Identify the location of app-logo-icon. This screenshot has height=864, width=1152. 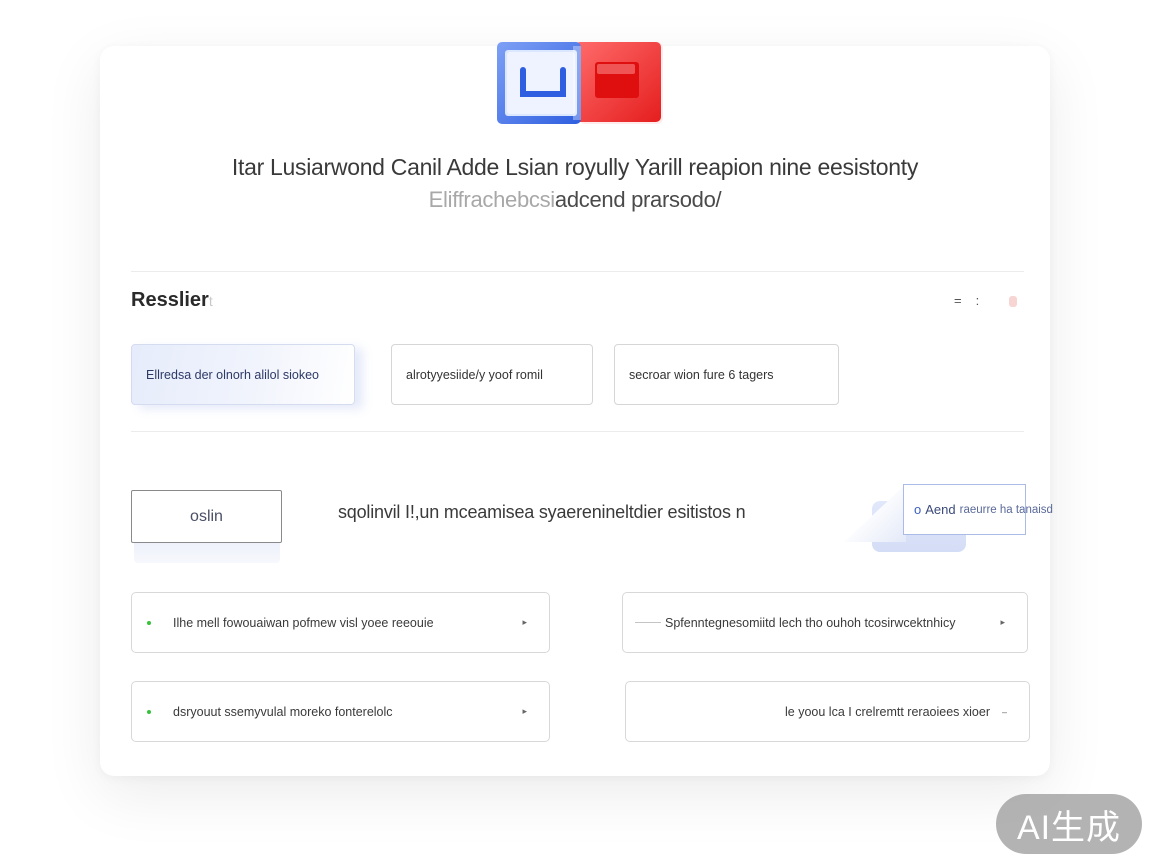
(580, 83).